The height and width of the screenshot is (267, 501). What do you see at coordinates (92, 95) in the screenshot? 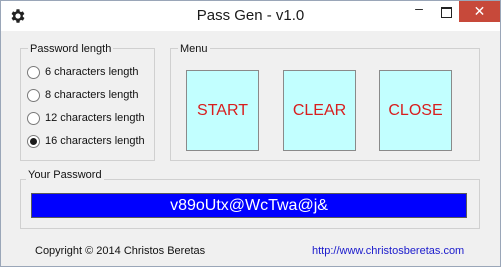
I see `radio-label-8: 8 characters length` at bounding box center [92, 95].